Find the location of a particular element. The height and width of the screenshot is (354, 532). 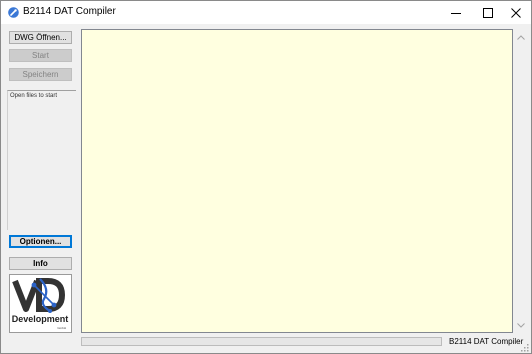

status-bar-label: B2114 DAT Compiler is located at coordinates (486, 341).